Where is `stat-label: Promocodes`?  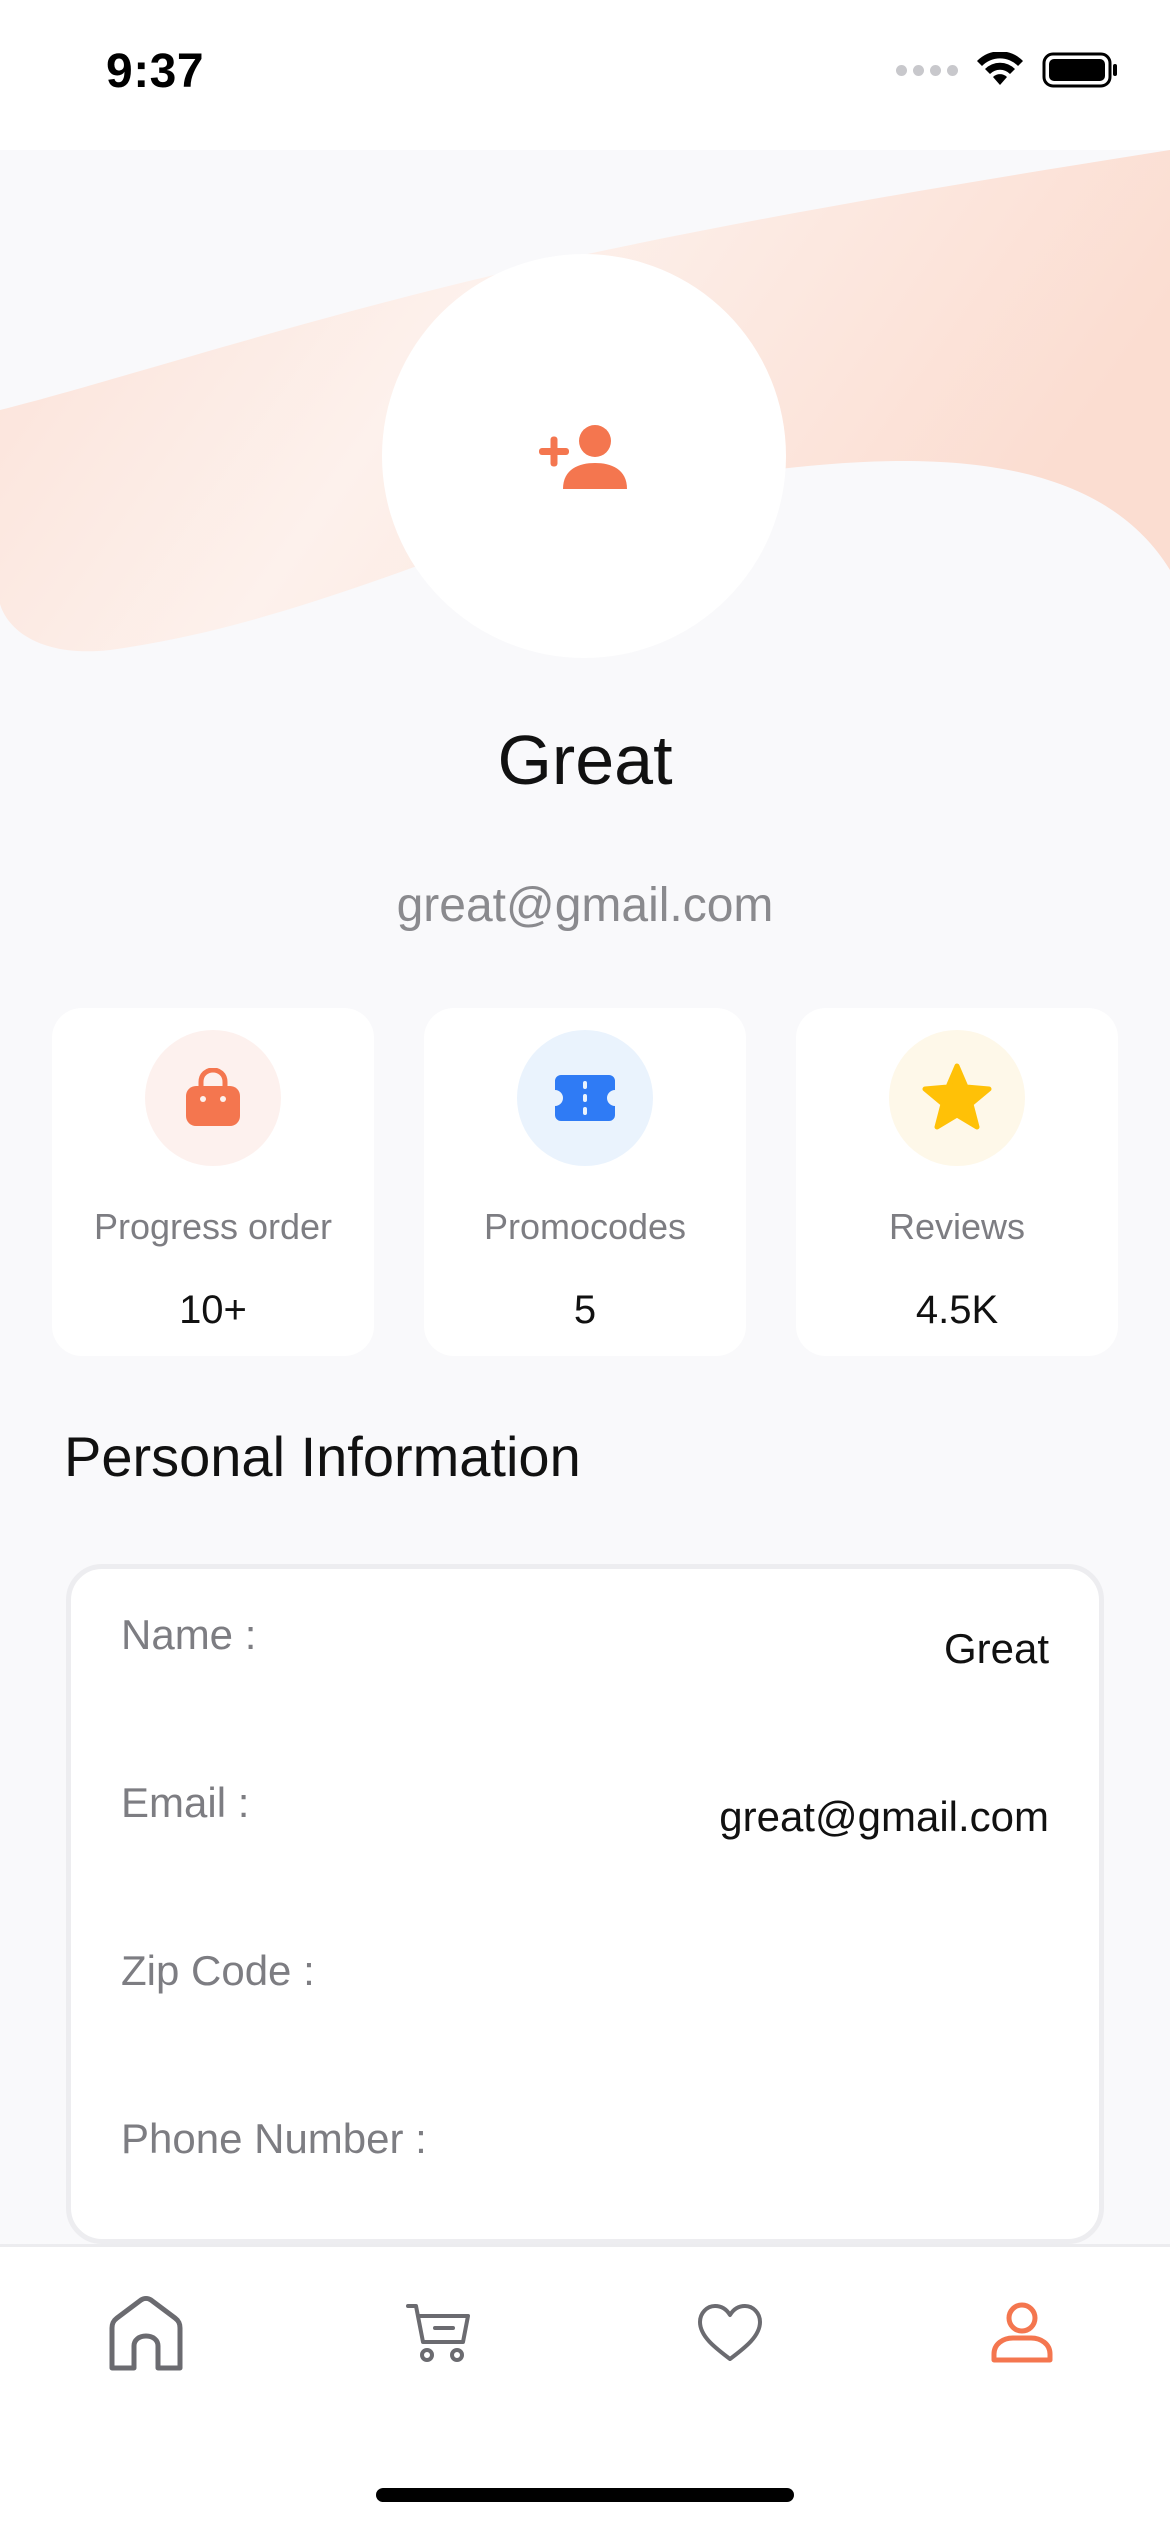 stat-label: Promocodes is located at coordinates (585, 1226).